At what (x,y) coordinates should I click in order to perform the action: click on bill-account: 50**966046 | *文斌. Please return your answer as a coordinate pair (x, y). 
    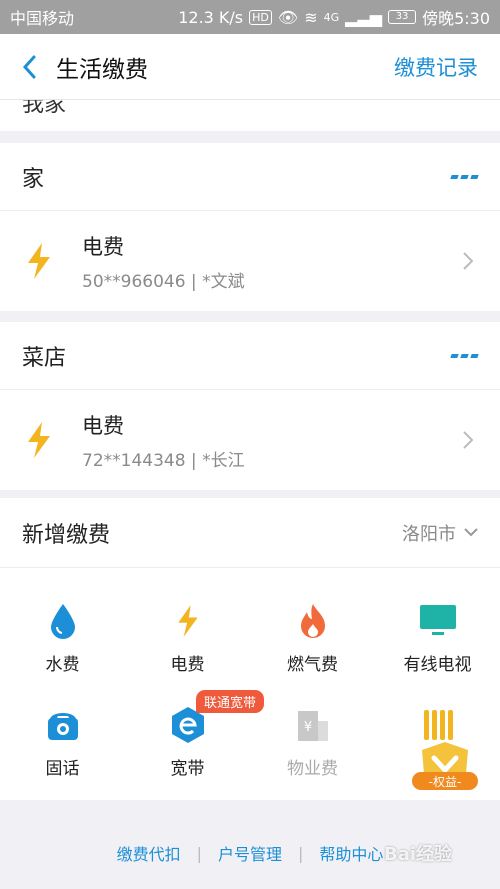
    Looking at the image, I should click on (163, 281).